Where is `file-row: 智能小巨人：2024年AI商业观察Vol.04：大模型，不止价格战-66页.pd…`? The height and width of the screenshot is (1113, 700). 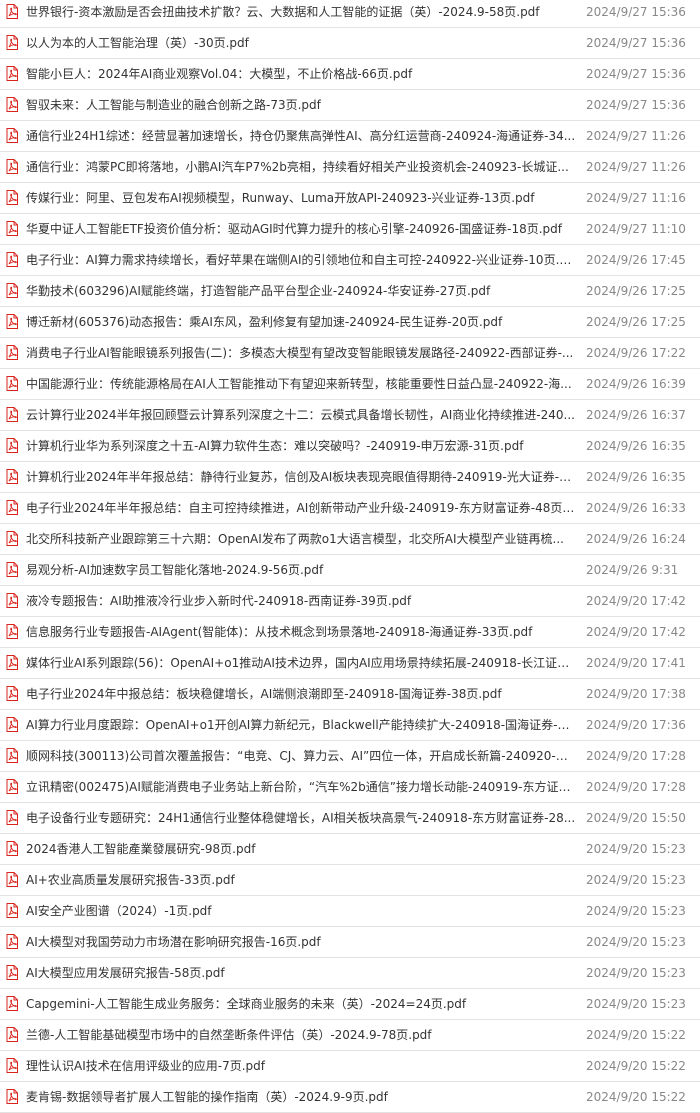 file-row: 智能小巨人：2024年AI商业观察Vol.04：大模型，不止价格战-66页.pd… is located at coordinates (350, 74).